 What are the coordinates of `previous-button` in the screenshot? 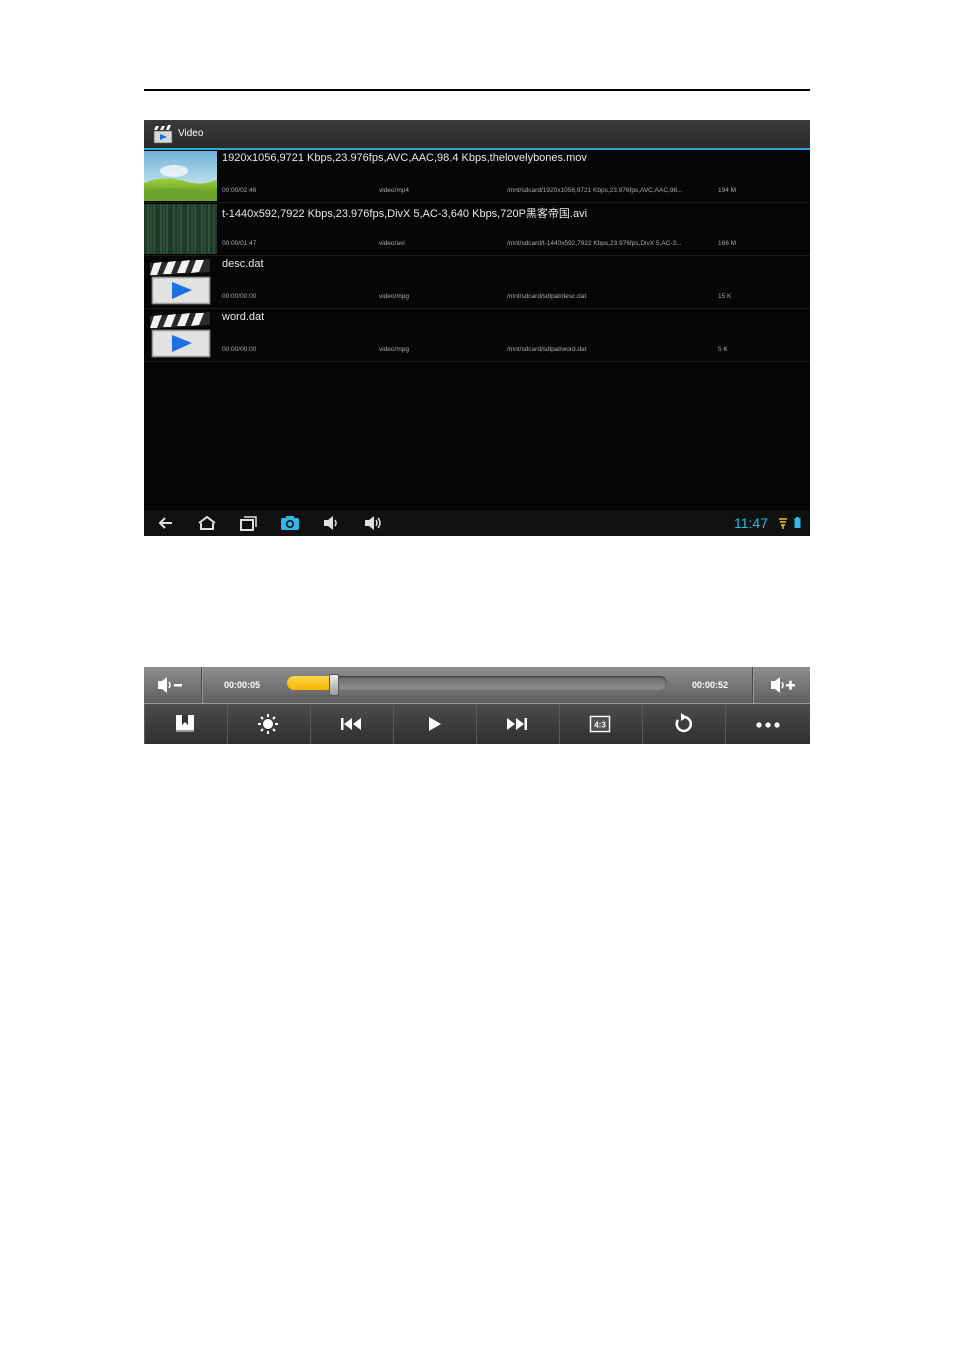 It's located at (352, 724).